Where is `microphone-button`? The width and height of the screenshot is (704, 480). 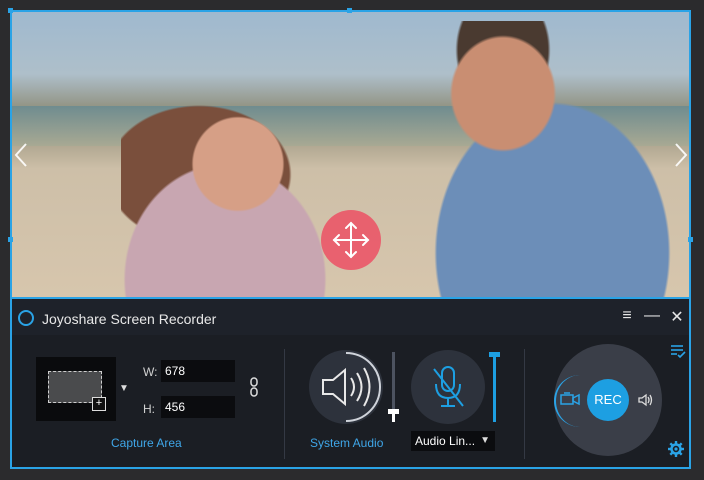
microphone-button is located at coordinates (448, 387).